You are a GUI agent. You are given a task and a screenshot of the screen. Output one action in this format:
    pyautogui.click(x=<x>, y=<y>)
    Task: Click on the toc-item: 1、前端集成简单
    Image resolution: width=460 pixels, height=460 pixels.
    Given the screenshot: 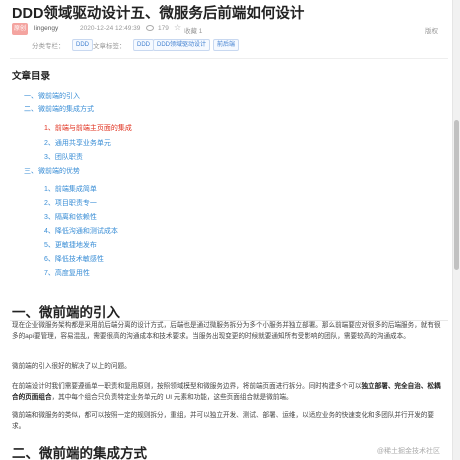 What is the action you would take?
    pyautogui.click(x=70, y=189)
    